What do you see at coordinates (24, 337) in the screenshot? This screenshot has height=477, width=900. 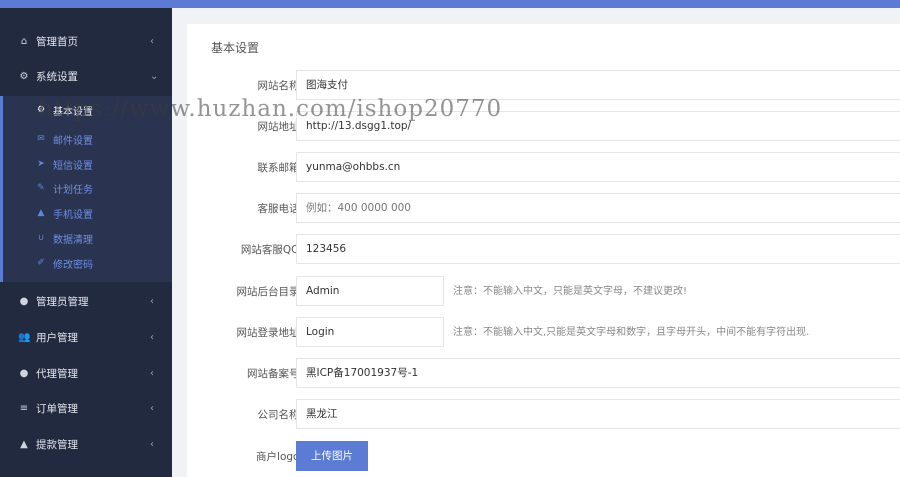 I see `users-icon: 👥` at bounding box center [24, 337].